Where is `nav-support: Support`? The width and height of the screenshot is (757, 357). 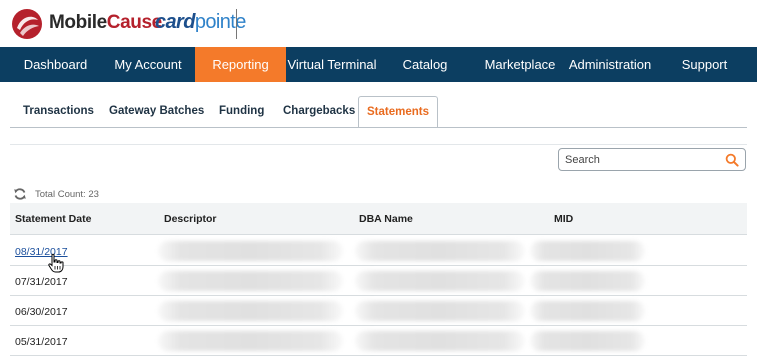
nav-support: Support is located at coordinates (704, 64).